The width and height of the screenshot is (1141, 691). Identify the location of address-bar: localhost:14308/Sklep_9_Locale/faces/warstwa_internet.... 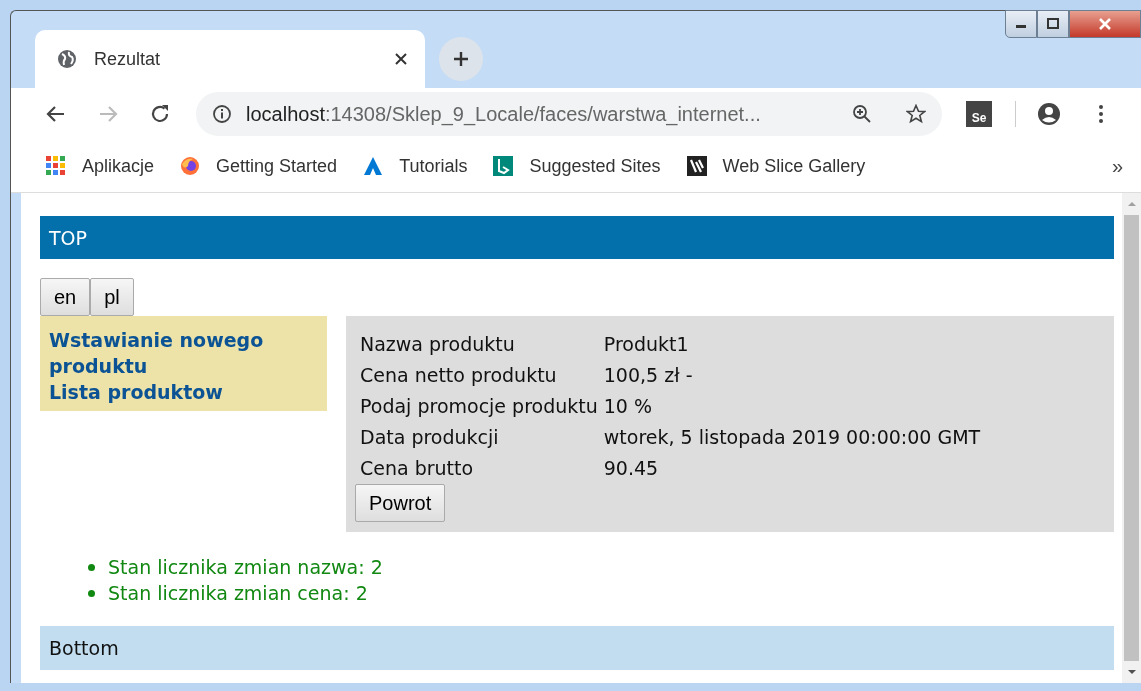
(569, 114).